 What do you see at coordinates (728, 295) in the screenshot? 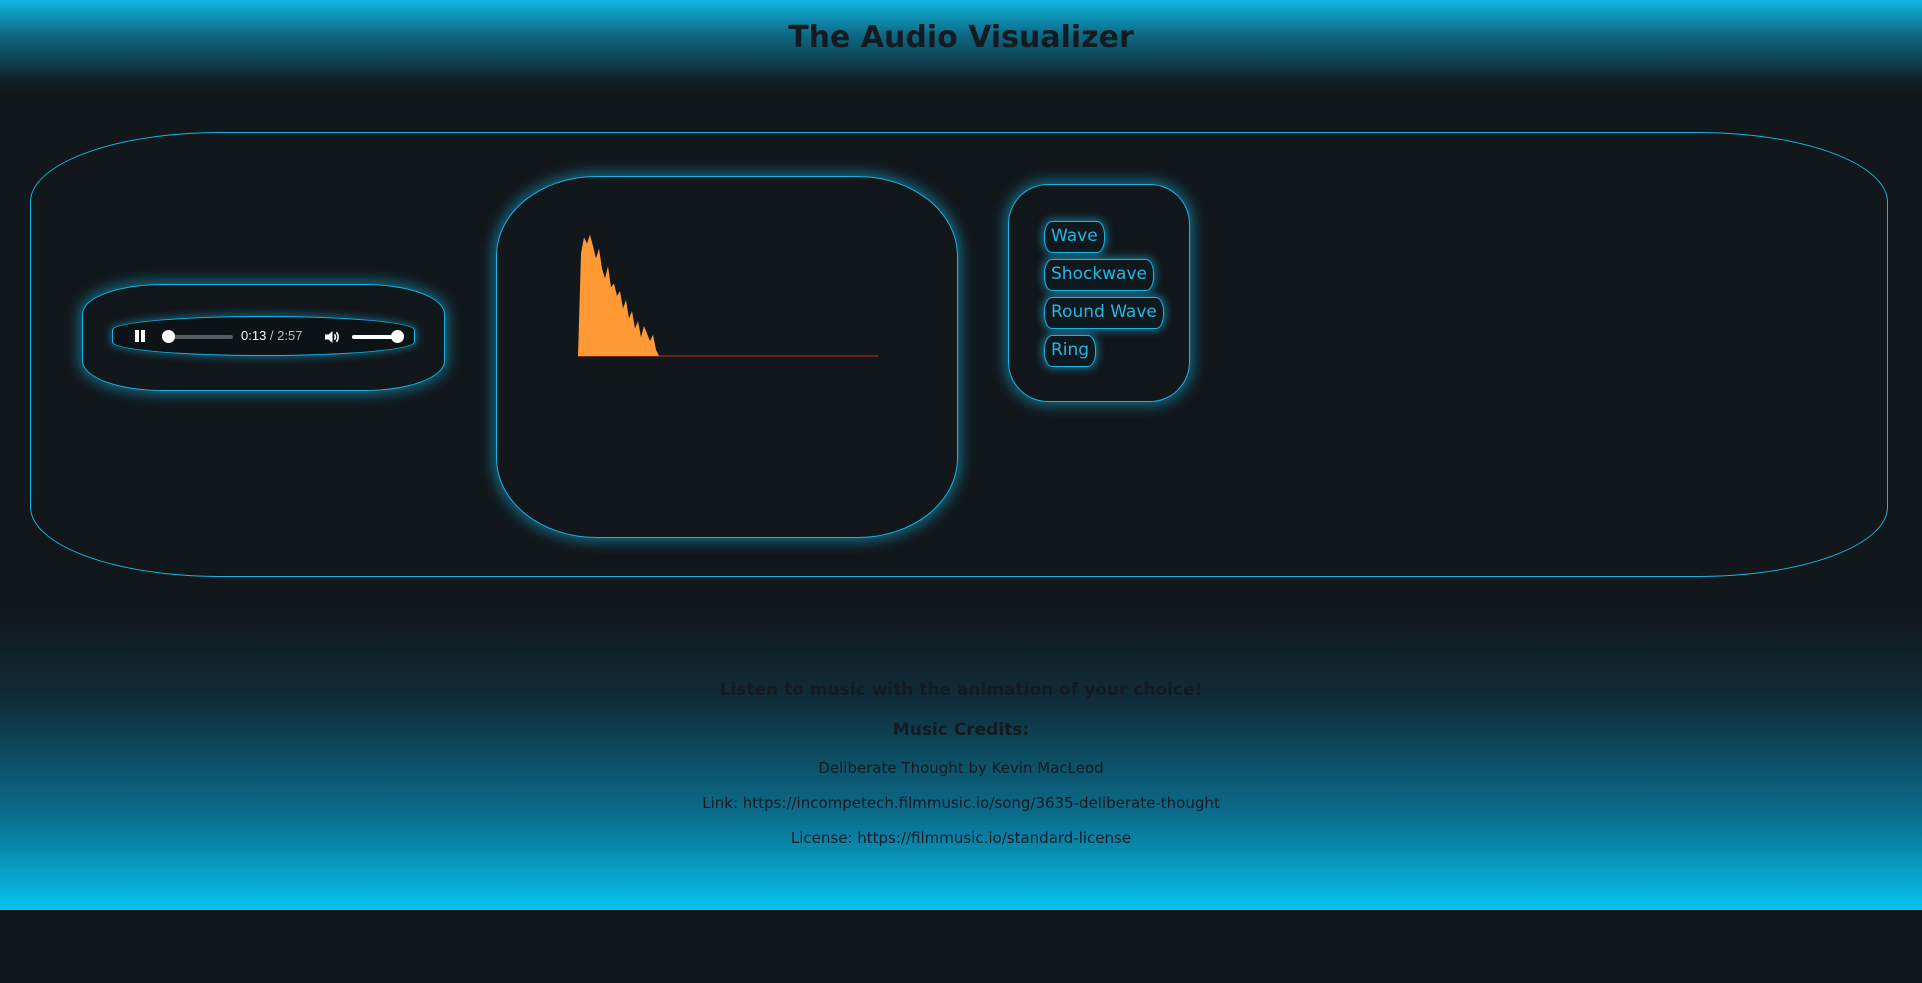
I see `visualizer-canvas` at bounding box center [728, 295].